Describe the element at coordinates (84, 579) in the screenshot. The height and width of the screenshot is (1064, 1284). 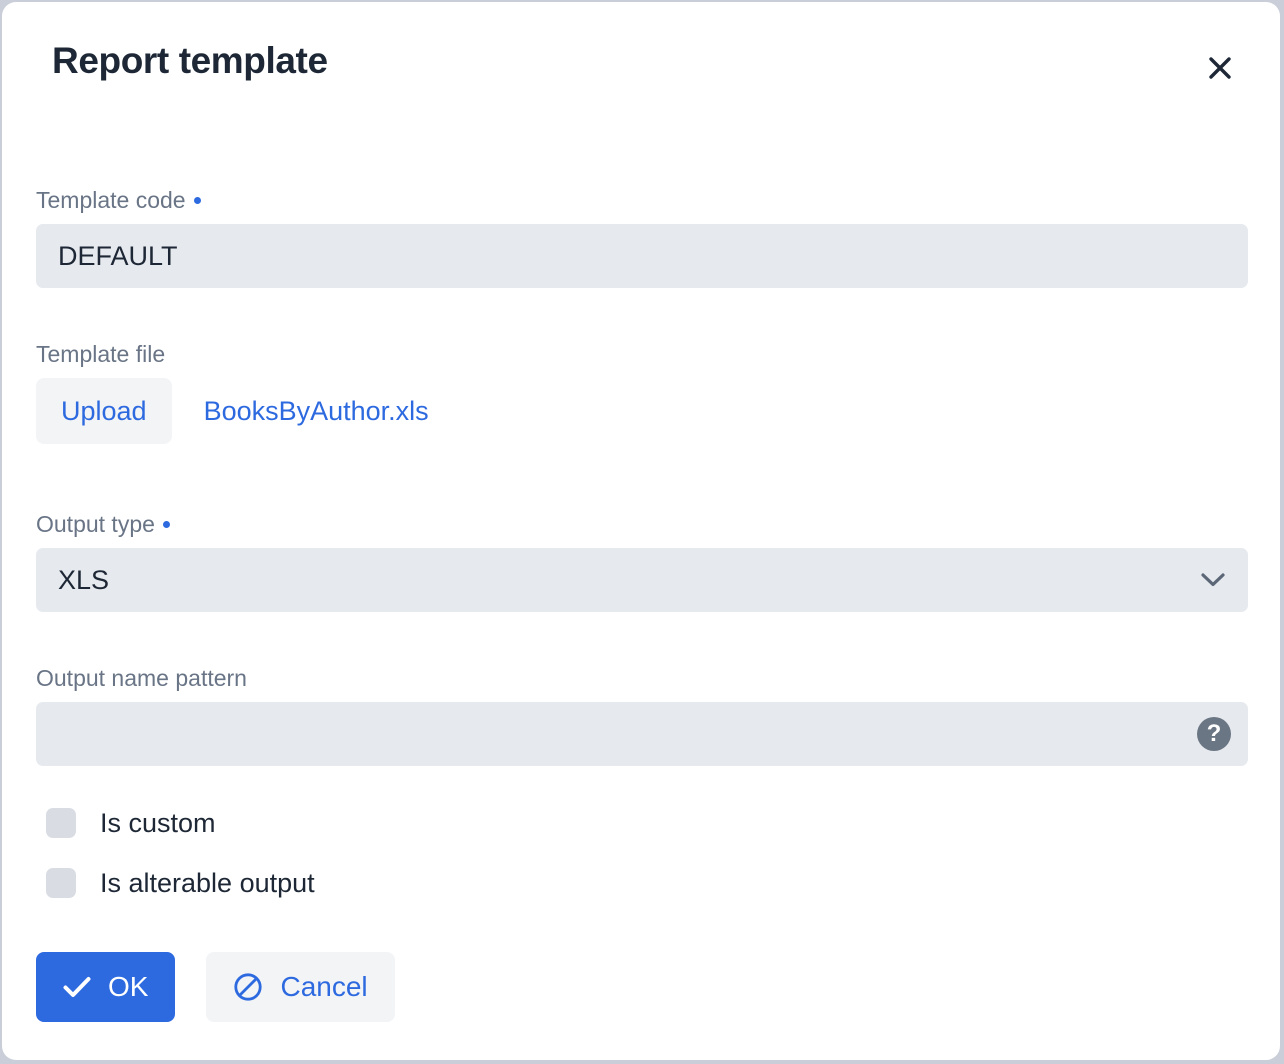
I see `output-type-value: XLS` at that location.